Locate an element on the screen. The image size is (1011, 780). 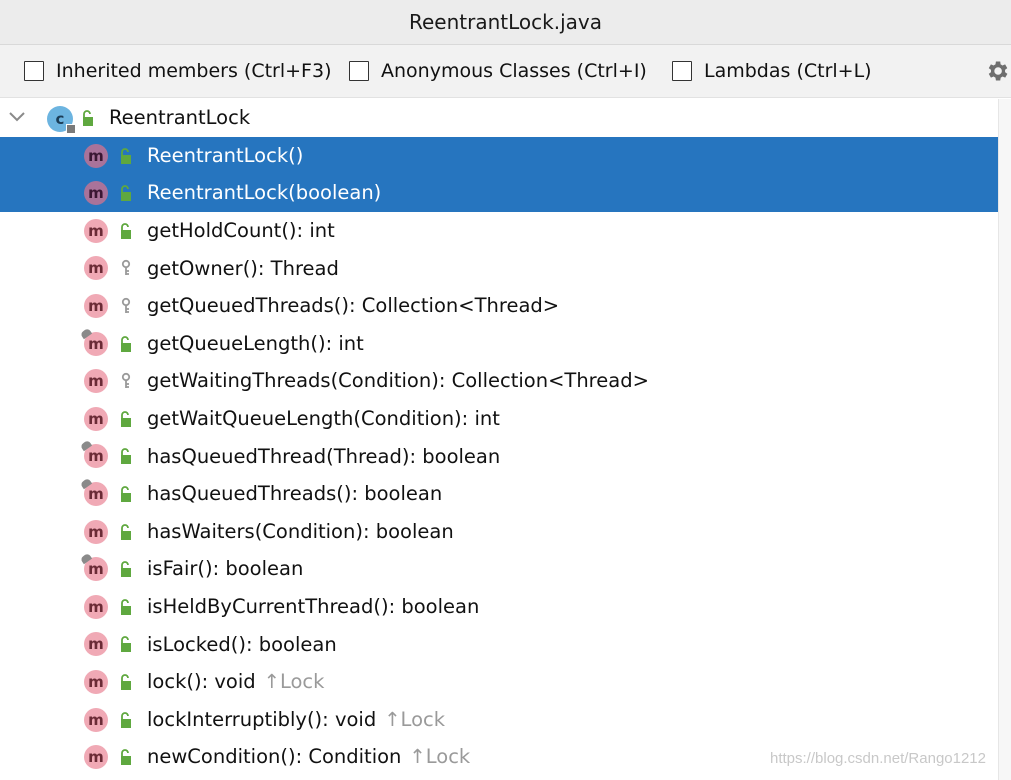
tree-method-row: m ReentrantLock(boolean) is located at coordinates (499, 193).